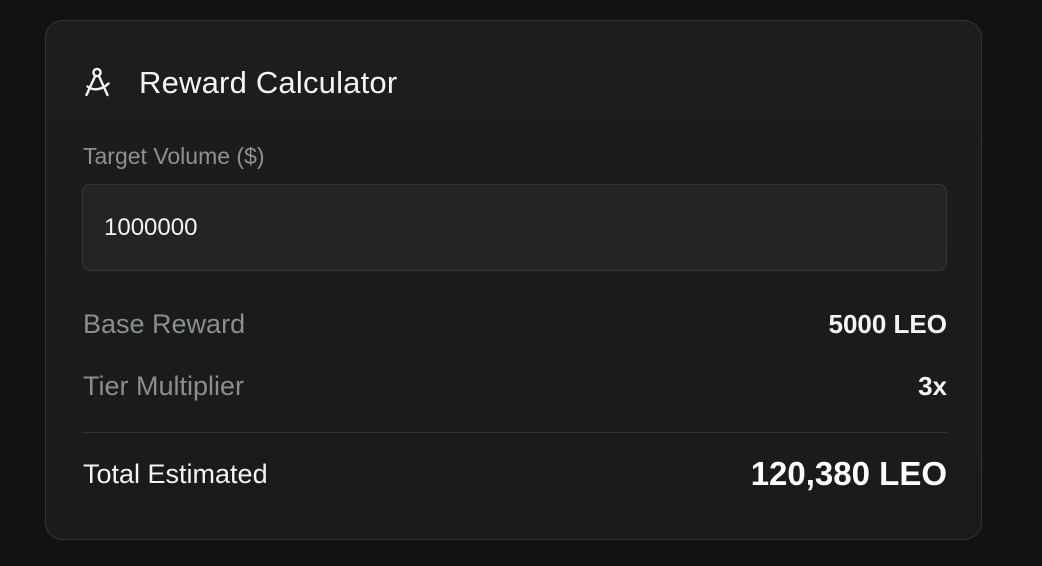 This screenshot has width=1042, height=566. I want to click on target-volume-label: Target Volume ($), so click(174, 156).